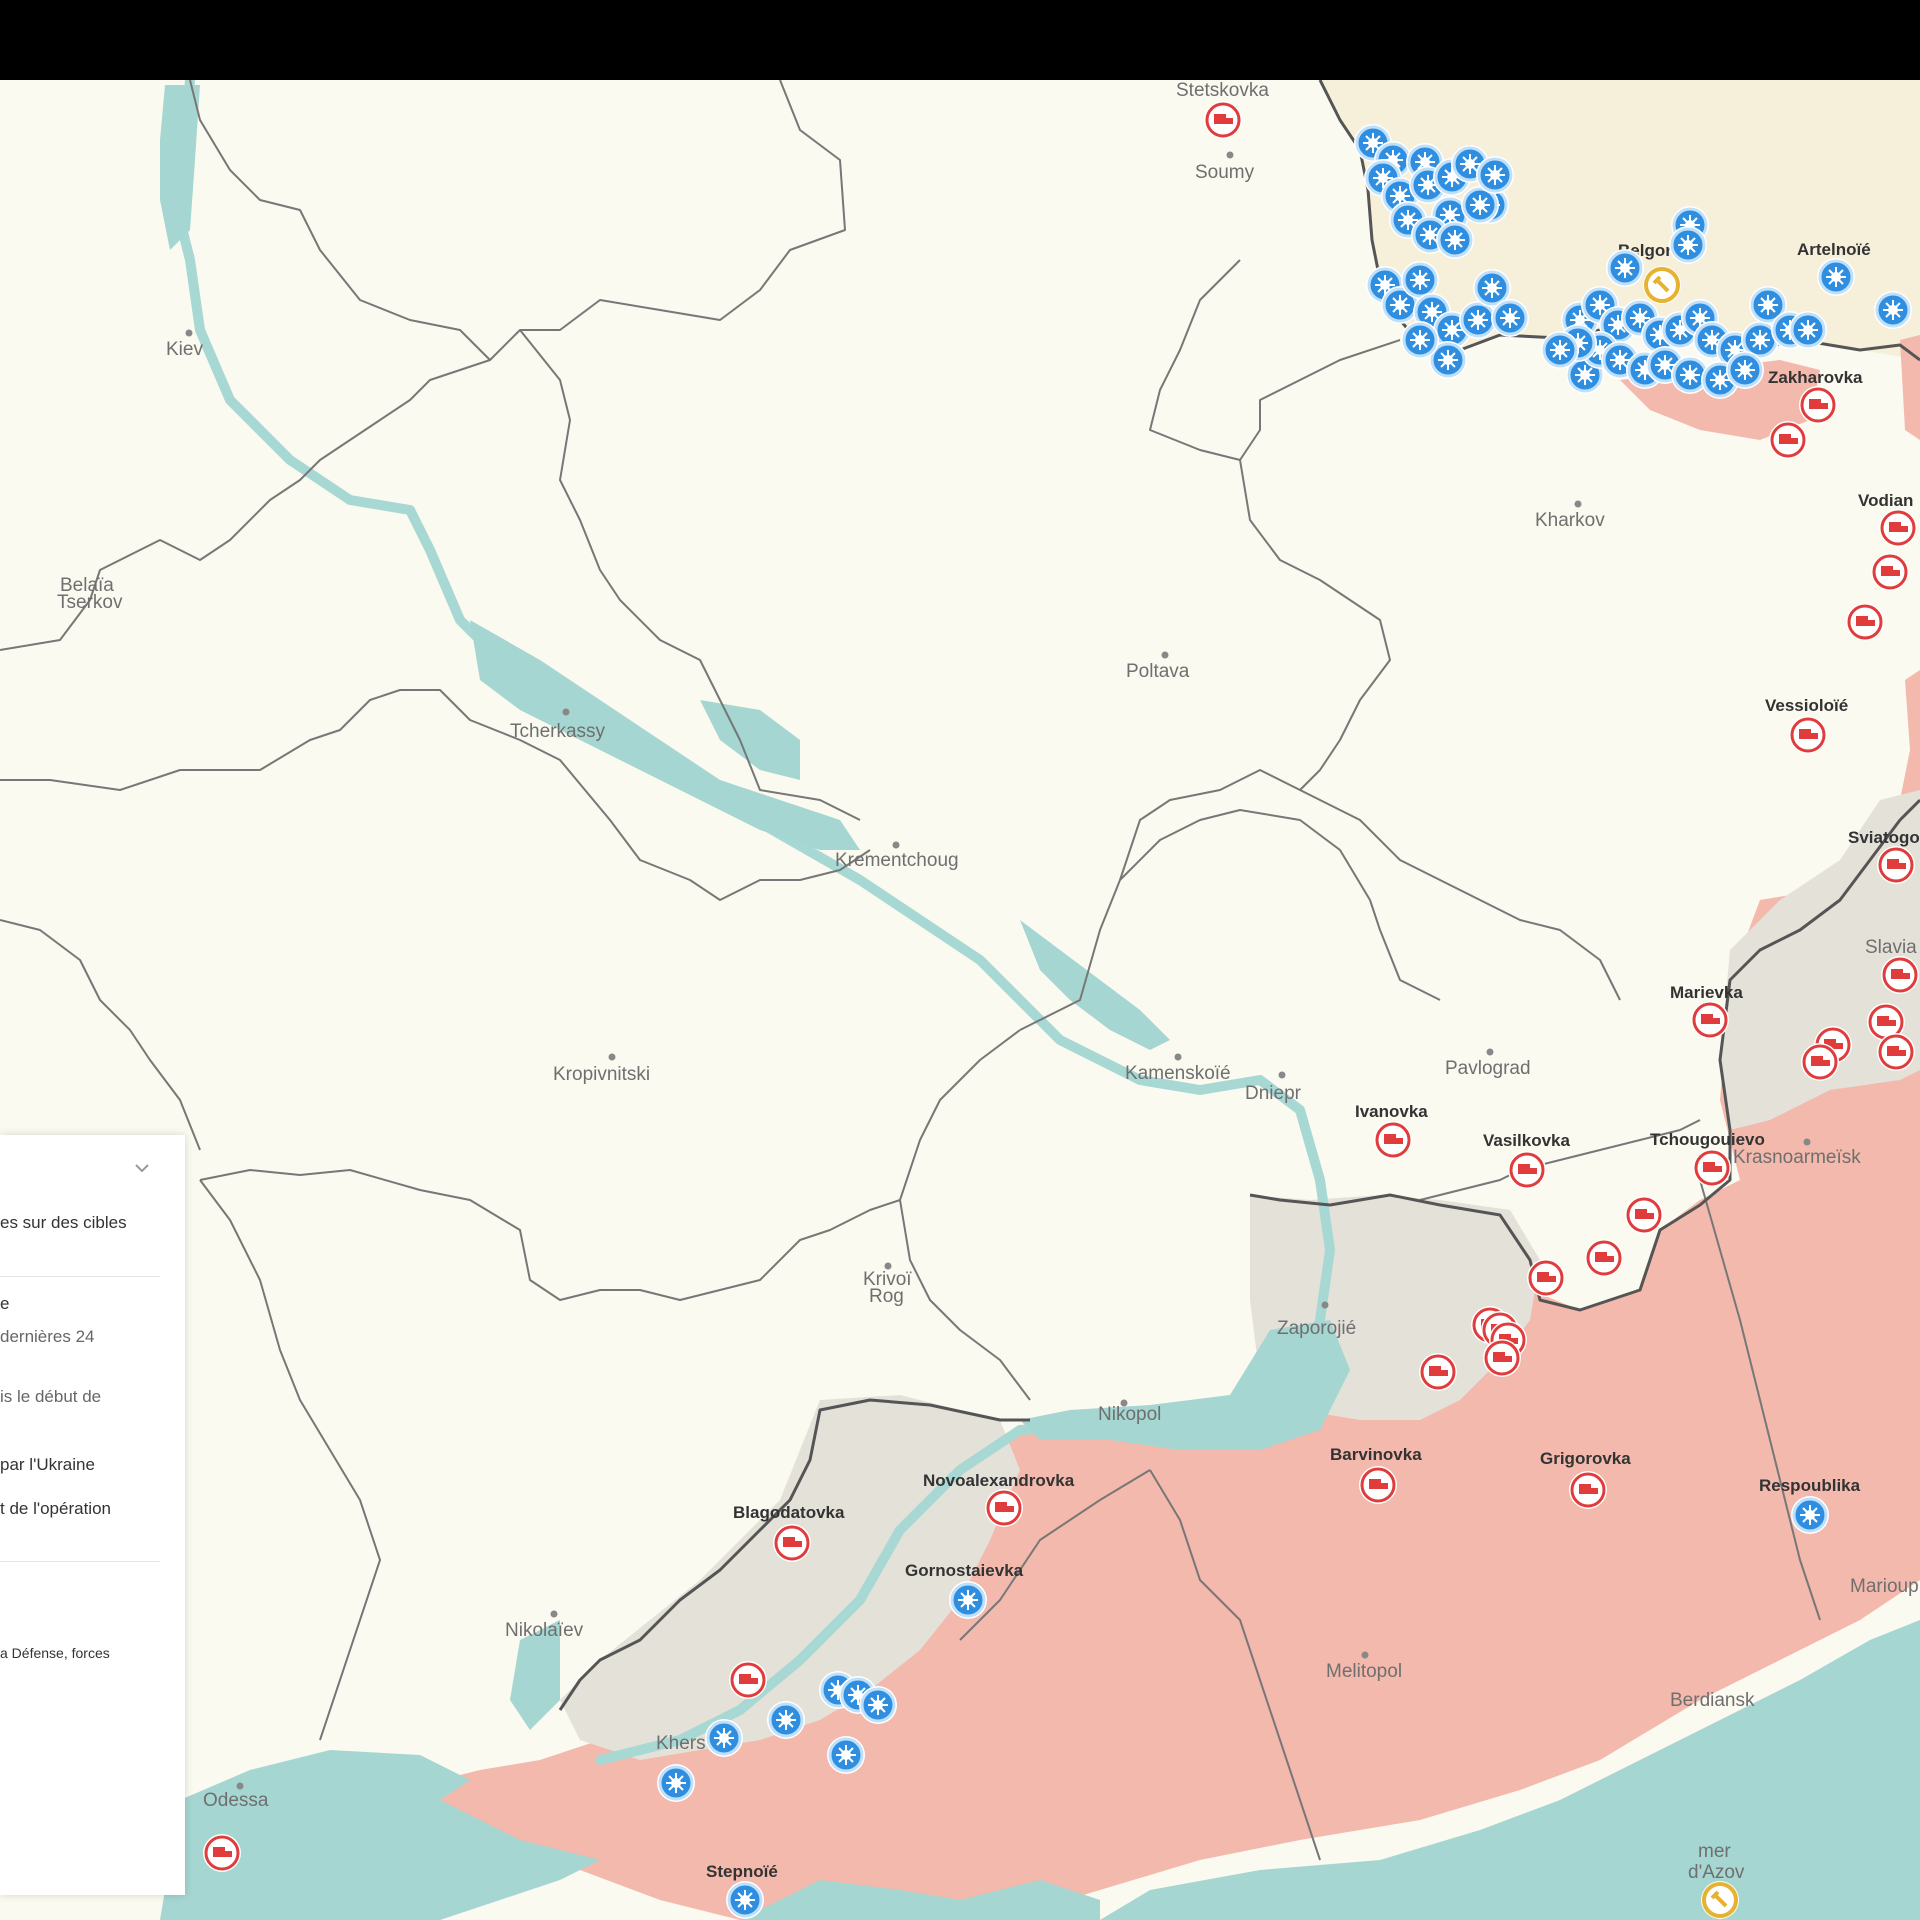  I want to click on city-label: Sviatogo, so click(1884, 837).